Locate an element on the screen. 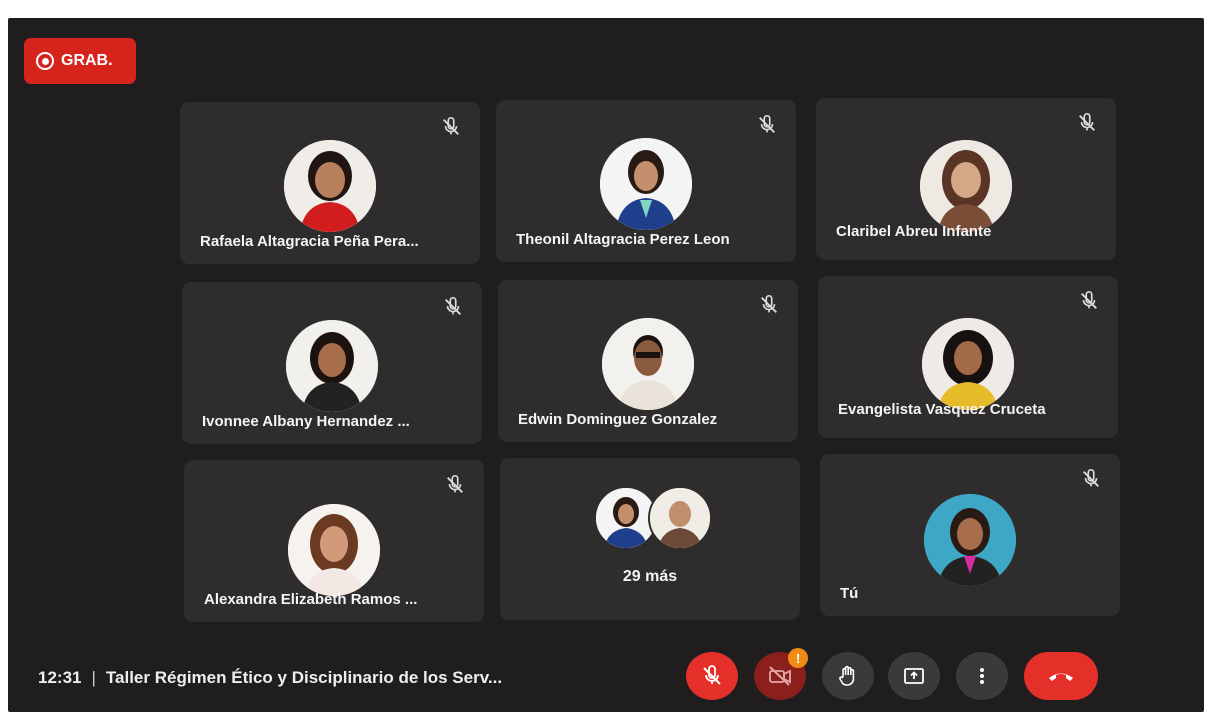 The width and height of the screenshot is (1212, 719). overflow-participants-tile: 29 más is located at coordinates (650, 539).